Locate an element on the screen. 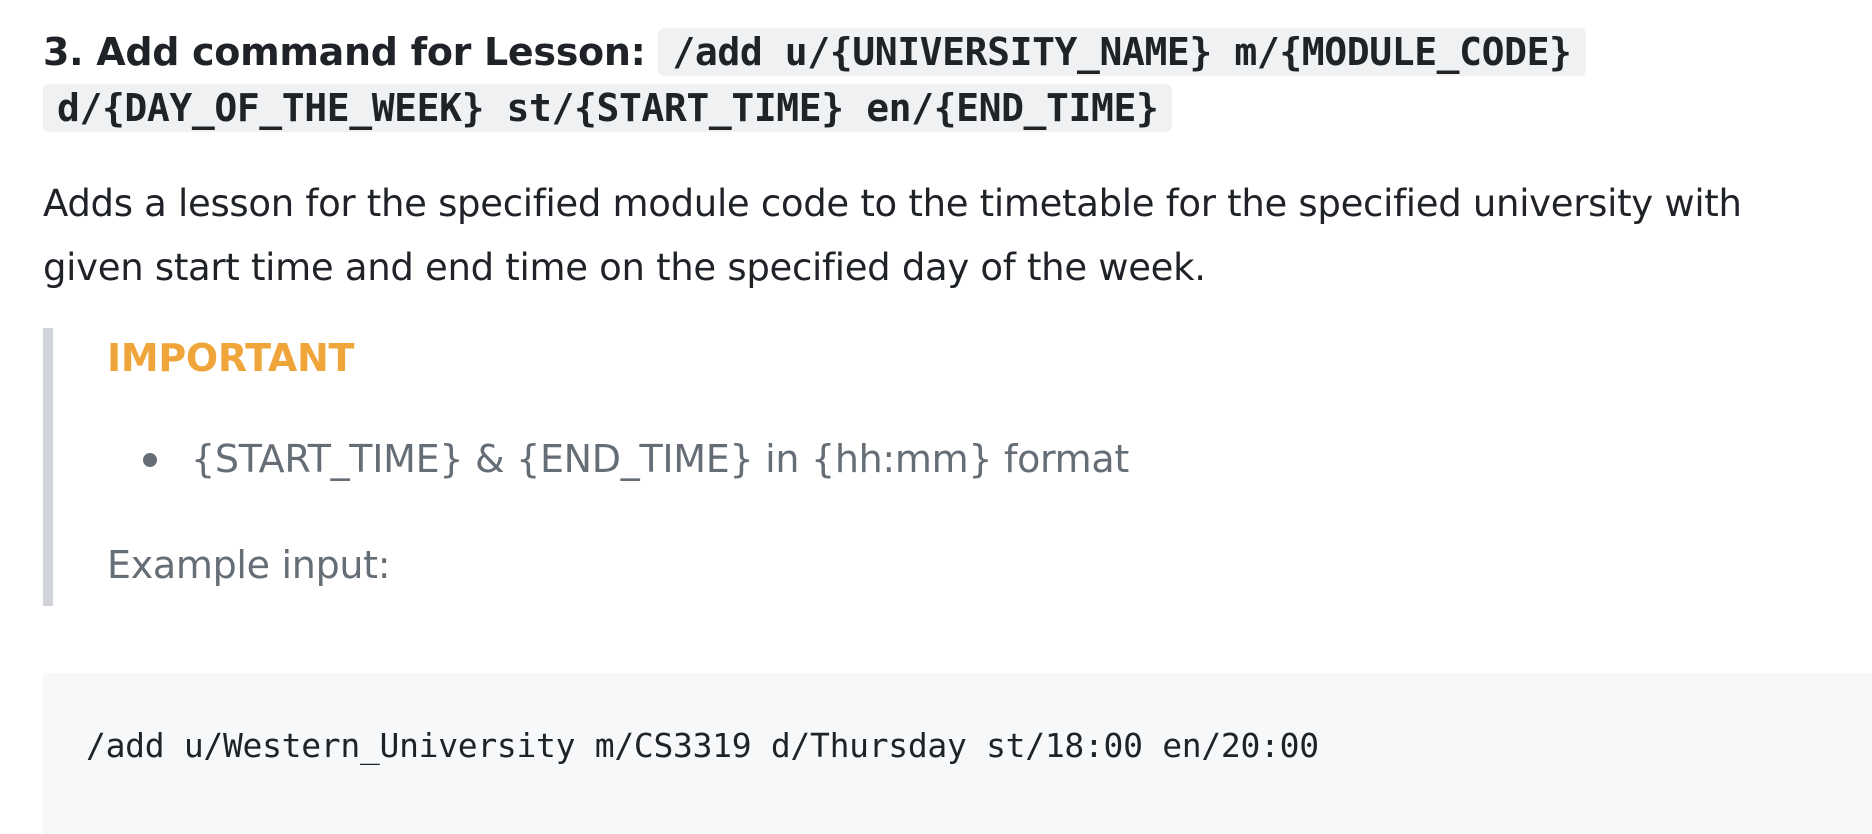  note-title: IMPORTANT is located at coordinates (231, 358).